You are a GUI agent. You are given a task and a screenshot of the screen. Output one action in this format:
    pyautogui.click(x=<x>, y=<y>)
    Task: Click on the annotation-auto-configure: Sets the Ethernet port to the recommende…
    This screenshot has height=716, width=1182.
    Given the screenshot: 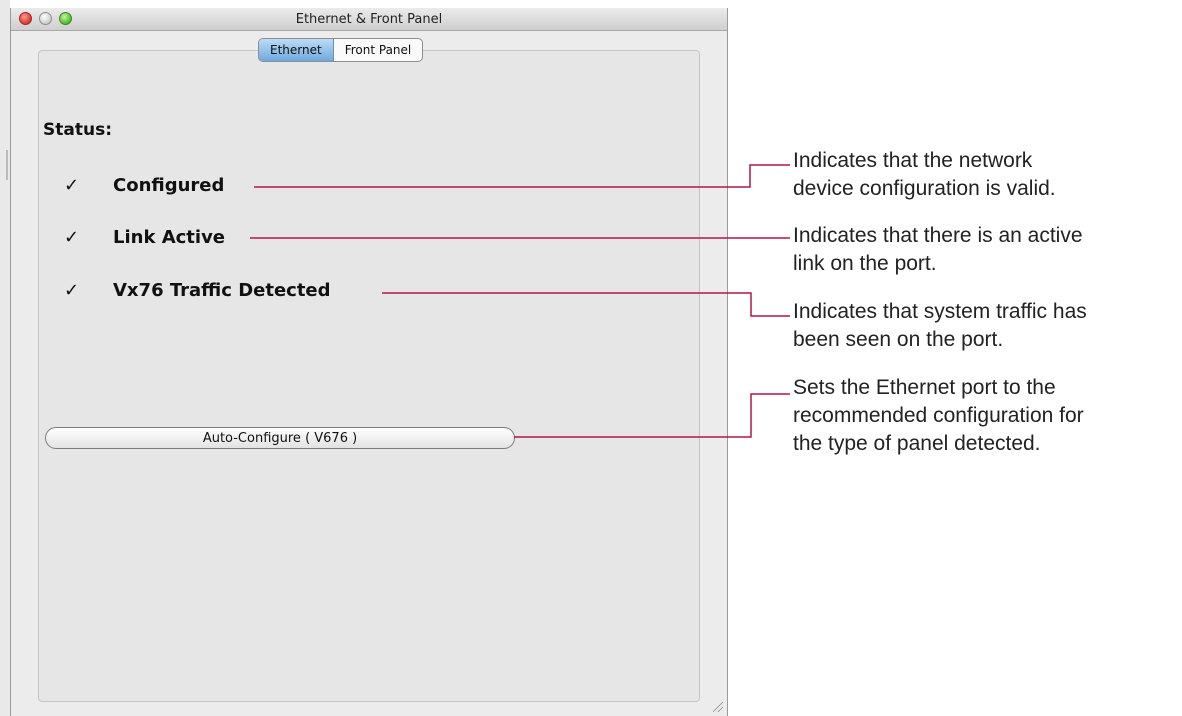 What is the action you would take?
    pyautogui.click(x=938, y=415)
    